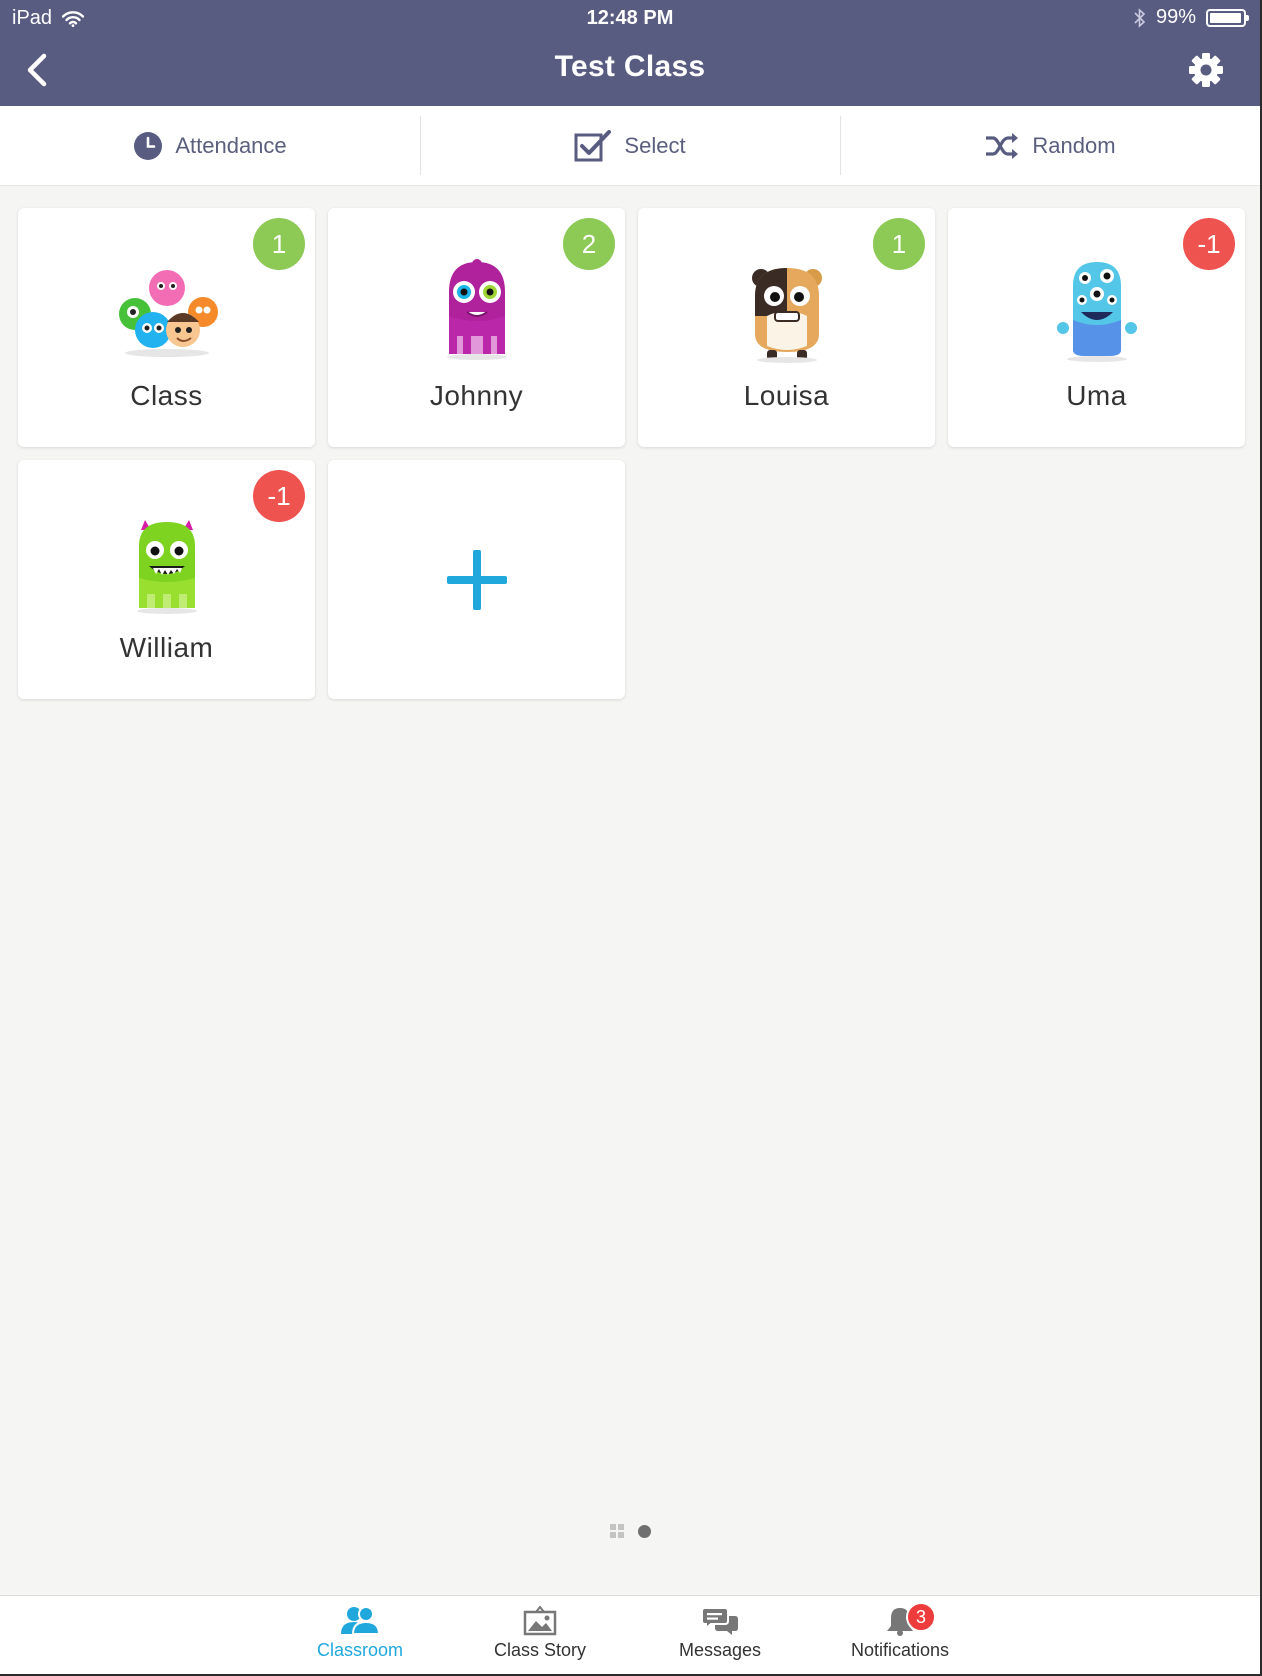 The width and height of the screenshot is (1262, 1676). I want to click on purple-monster-avatar-icon, so click(476, 309).